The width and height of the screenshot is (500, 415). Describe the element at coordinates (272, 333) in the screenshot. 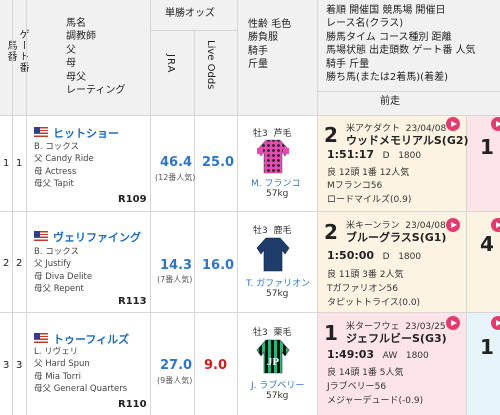

I see `sex-age: 牡3 栗毛` at that location.